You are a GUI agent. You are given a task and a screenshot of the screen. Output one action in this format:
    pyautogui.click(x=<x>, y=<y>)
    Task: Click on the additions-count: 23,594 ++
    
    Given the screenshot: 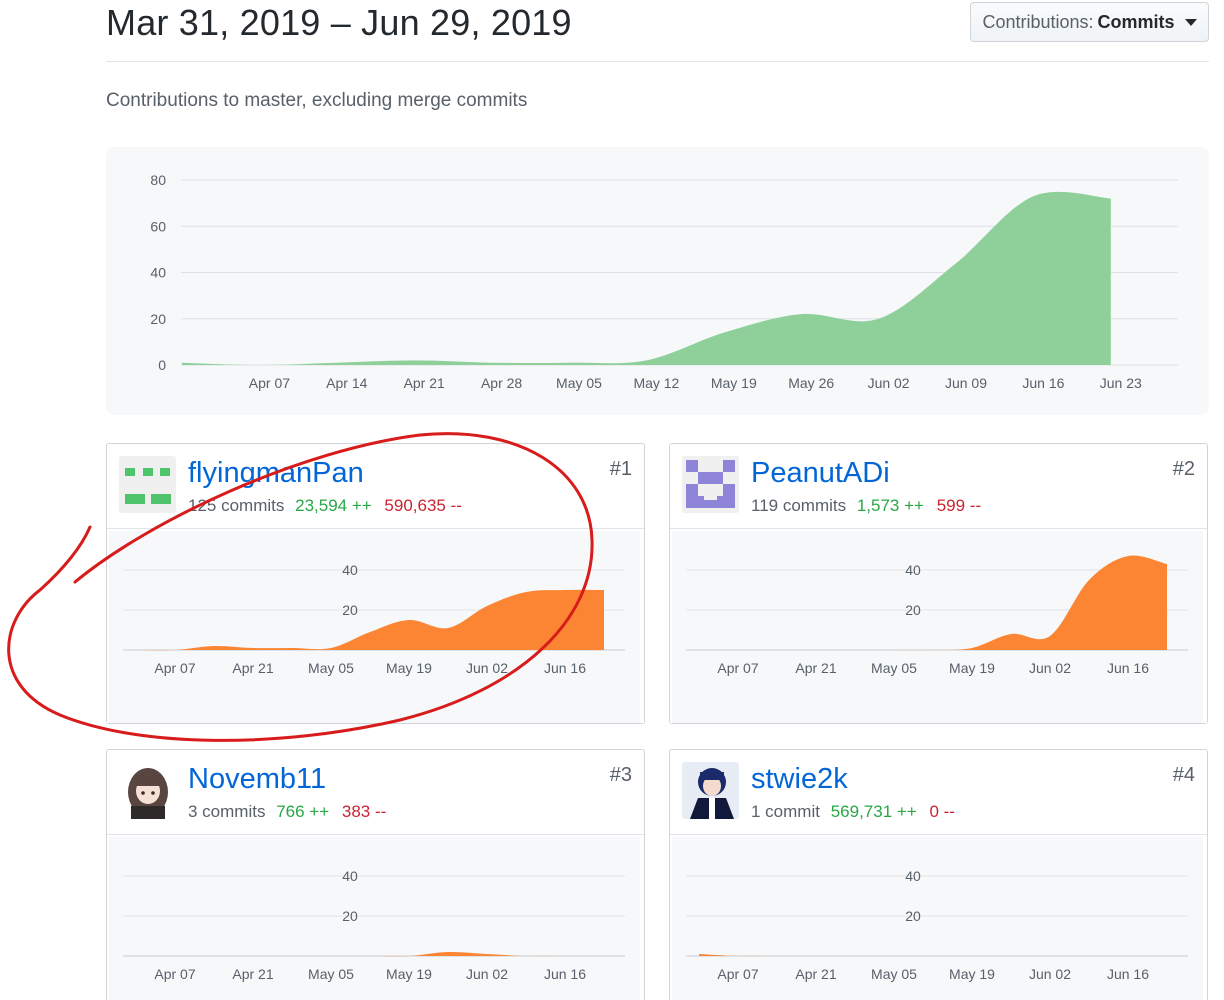 What is the action you would take?
    pyautogui.click(x=333, y=505)
    